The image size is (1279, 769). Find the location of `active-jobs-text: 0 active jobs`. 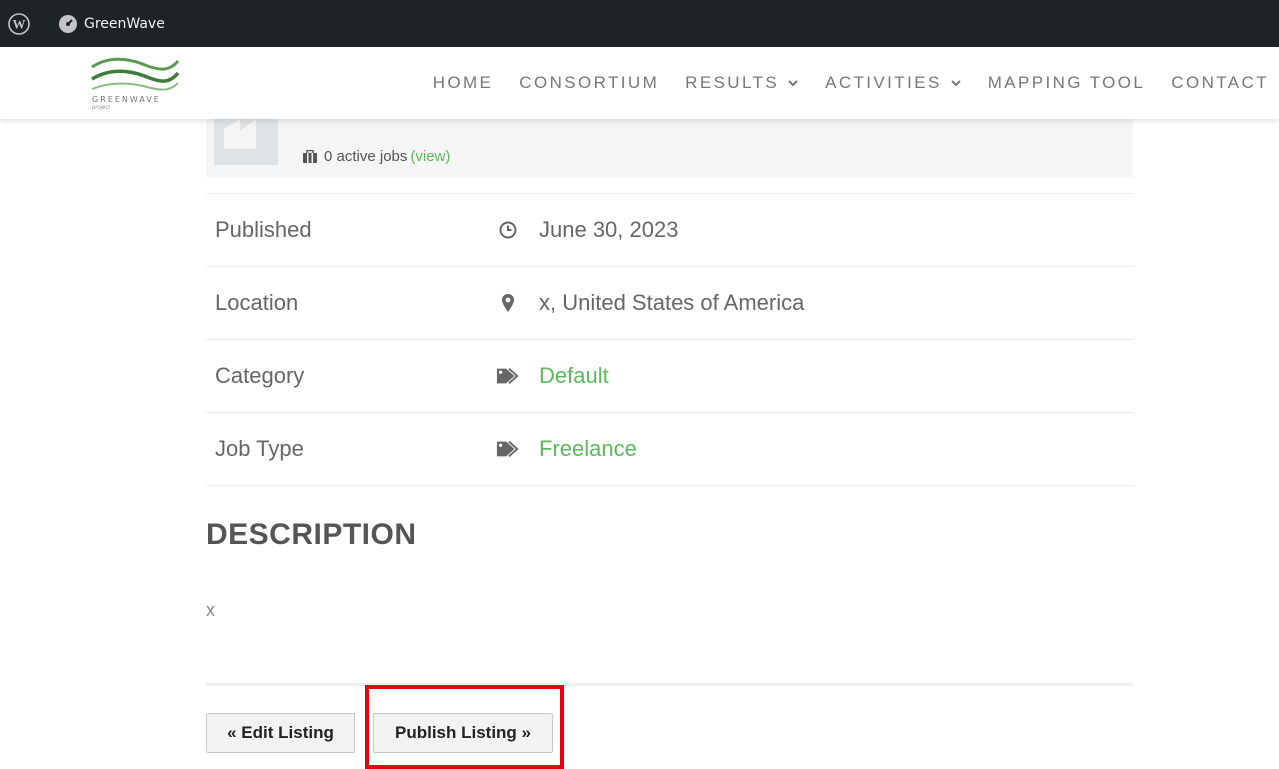

active-jobs-text: 0 active jobs is located at coordinates (366, 156).